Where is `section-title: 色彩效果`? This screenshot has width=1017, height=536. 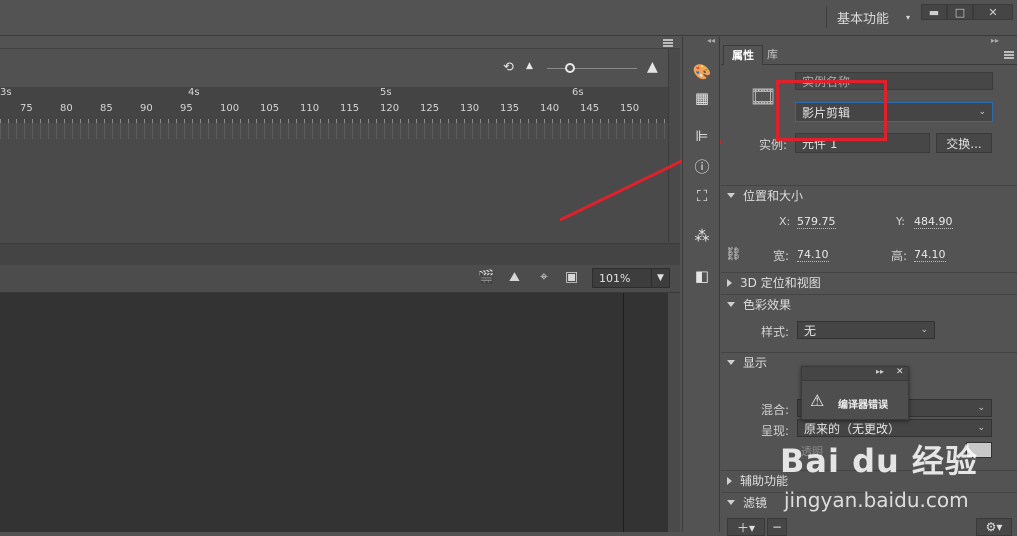
section-title: 色彩效果 is located at coordinates (767, 305).